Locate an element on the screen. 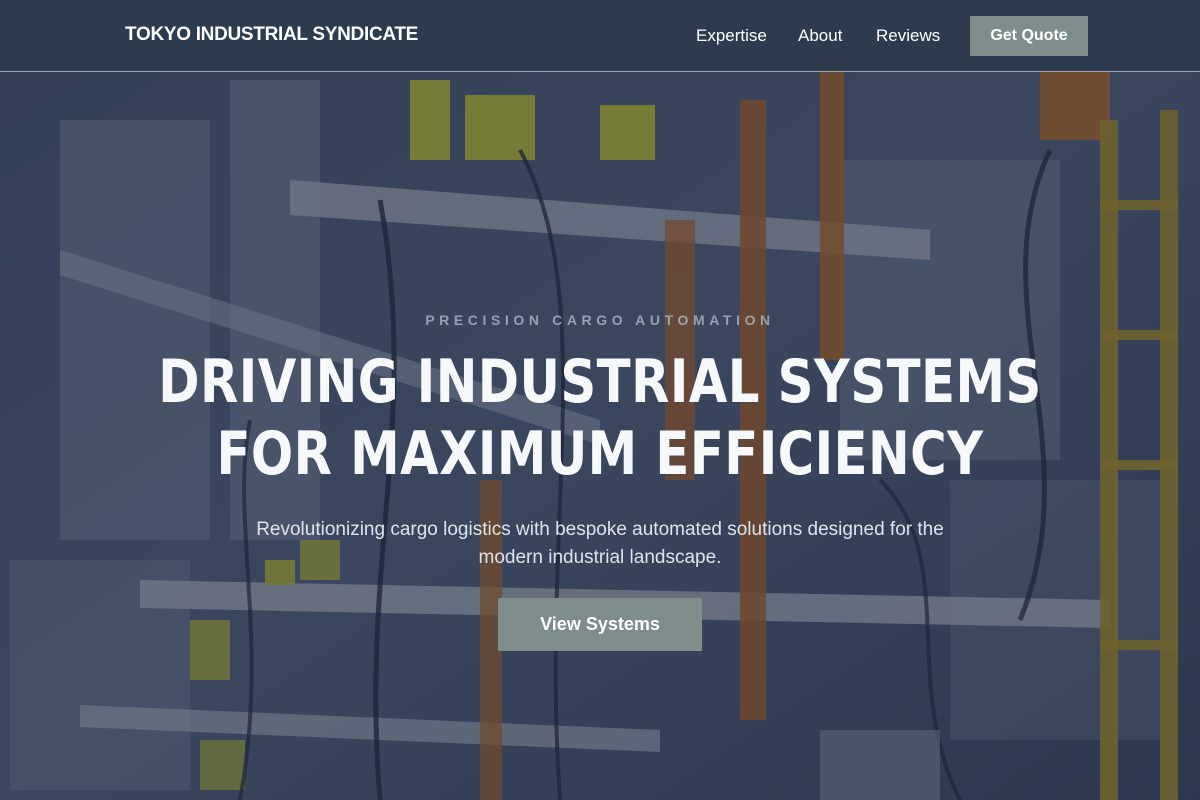 The image size is (1200, 800). view-systems-button: View Systems is located at coordinates (600, 624).